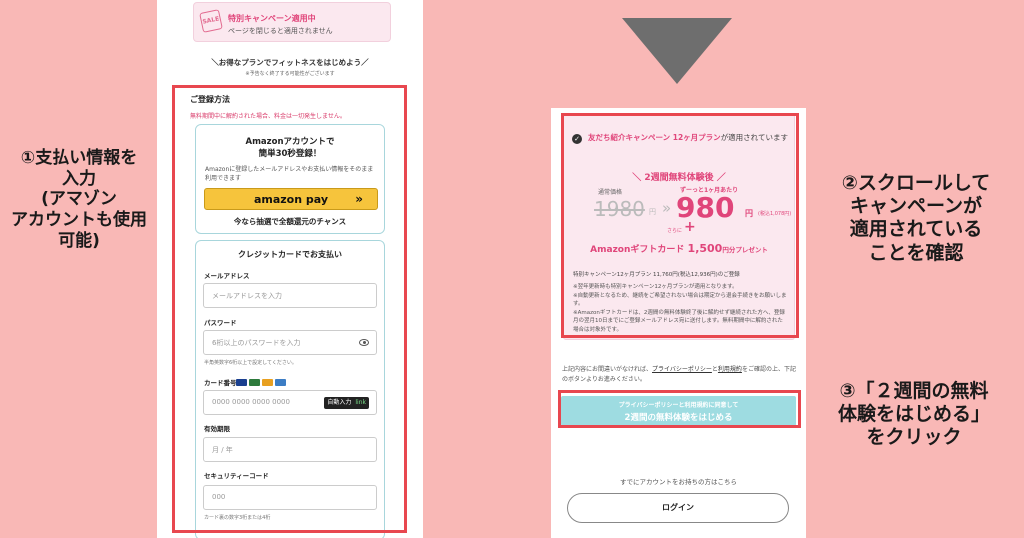  I want to click on step3-line: ③「２週間の無料, so click(914, 391).